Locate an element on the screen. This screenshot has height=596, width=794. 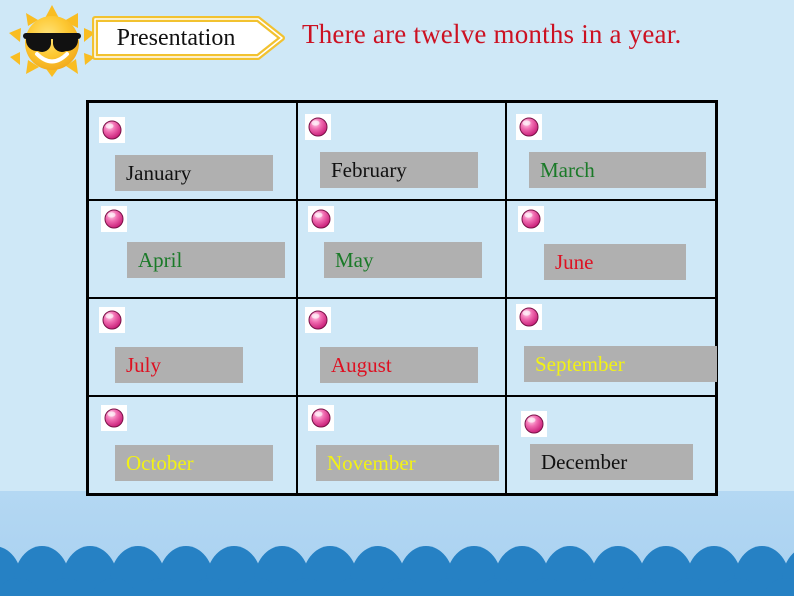
month-cell-january: January is located at coordinates (192, 150).